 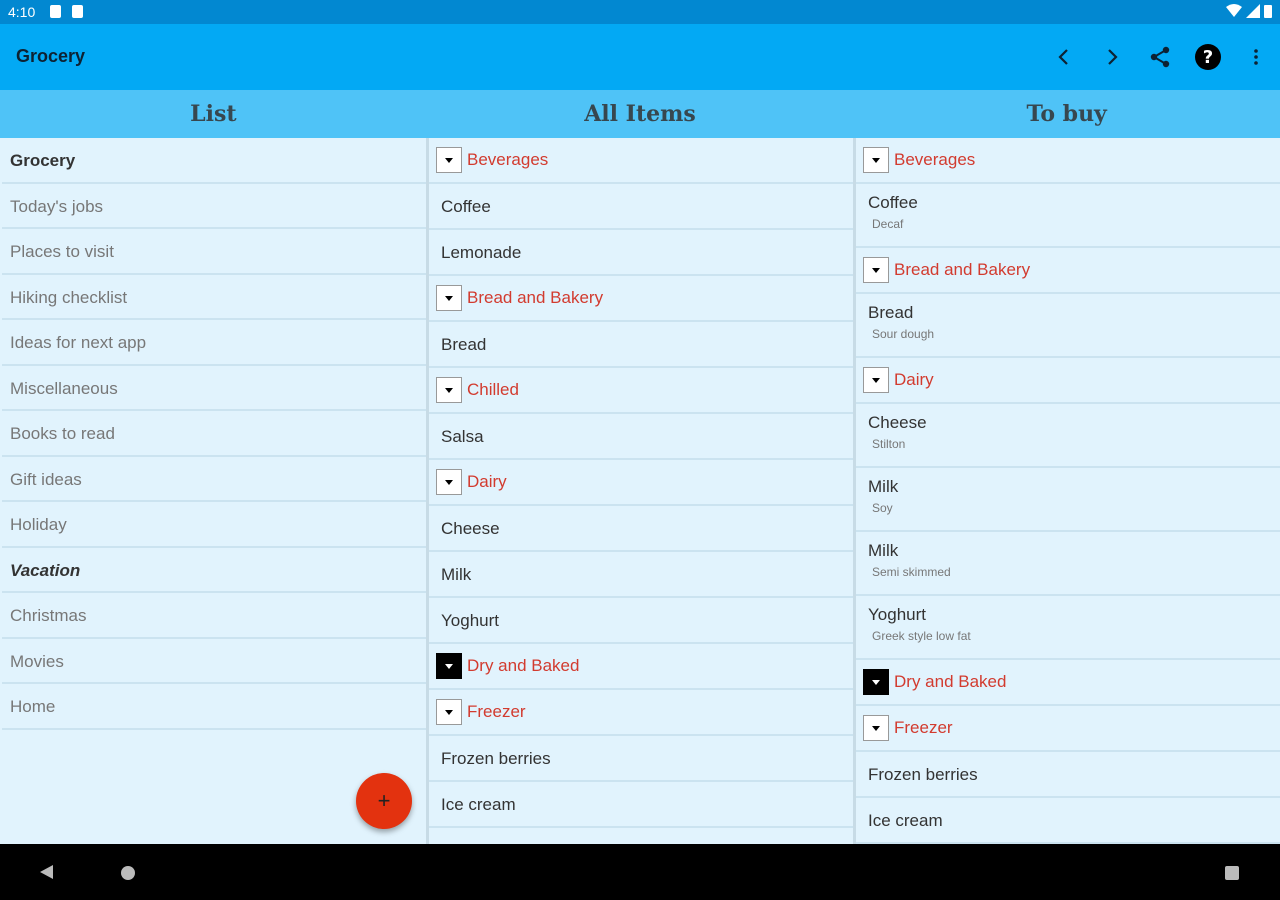 I want to click on to-buy-item: Cheese Stilton, so click(x=1068, y=436).